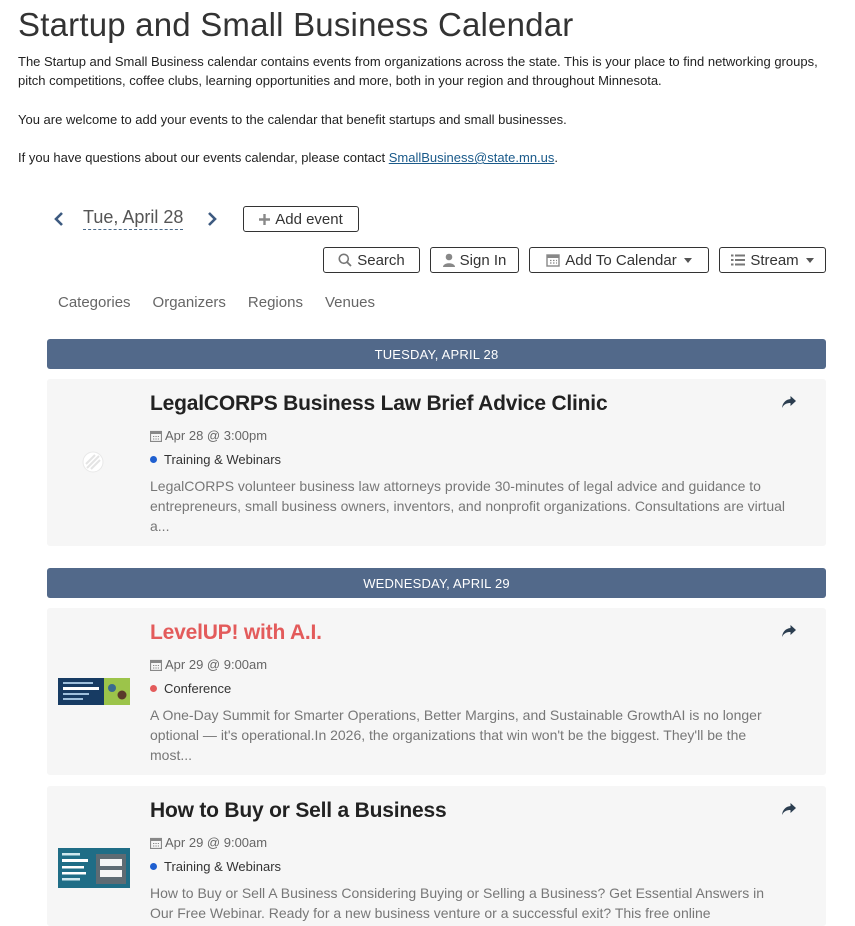  I want to click on plus-icon, so click(265, 219).